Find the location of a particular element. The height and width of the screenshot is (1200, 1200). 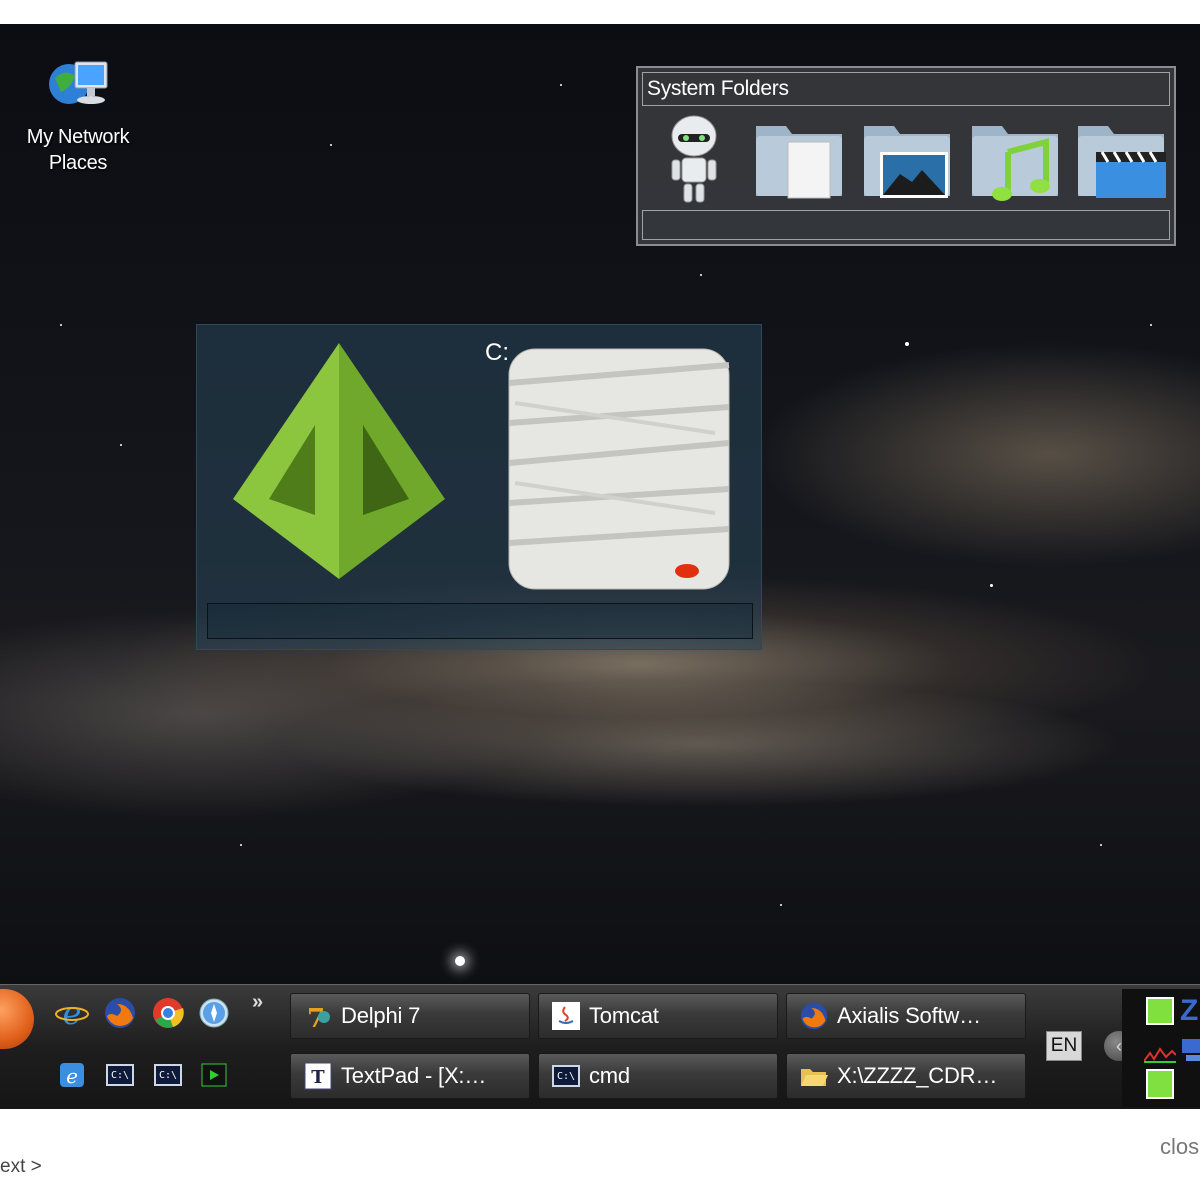

cpu-graph-icon is located at coordinates (1160, 1048).